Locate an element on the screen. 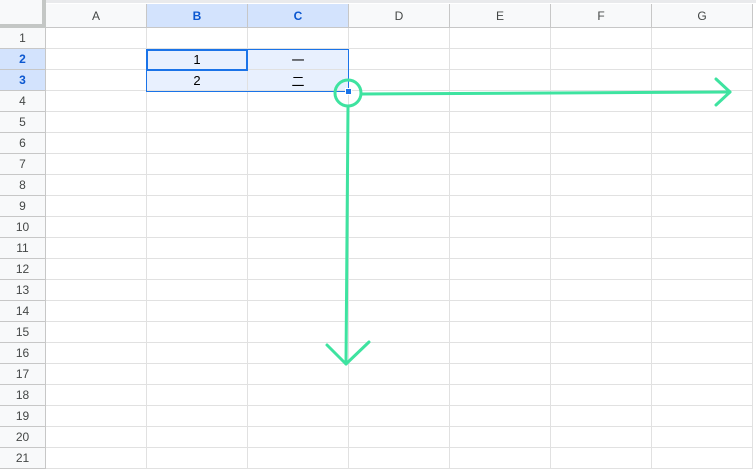  cell-E15 is located at coordinates (500, 332).